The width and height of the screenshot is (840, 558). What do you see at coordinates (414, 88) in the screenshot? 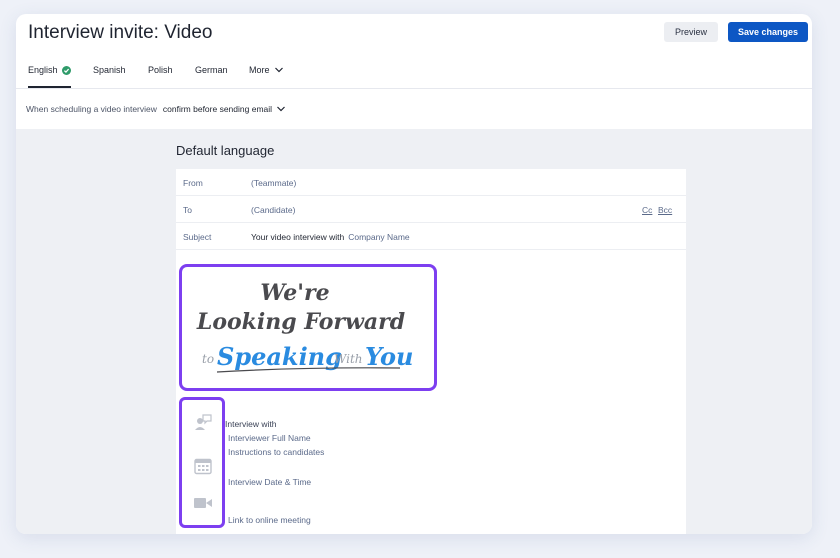
I see `header-divider` at bounding box center [414, 88].